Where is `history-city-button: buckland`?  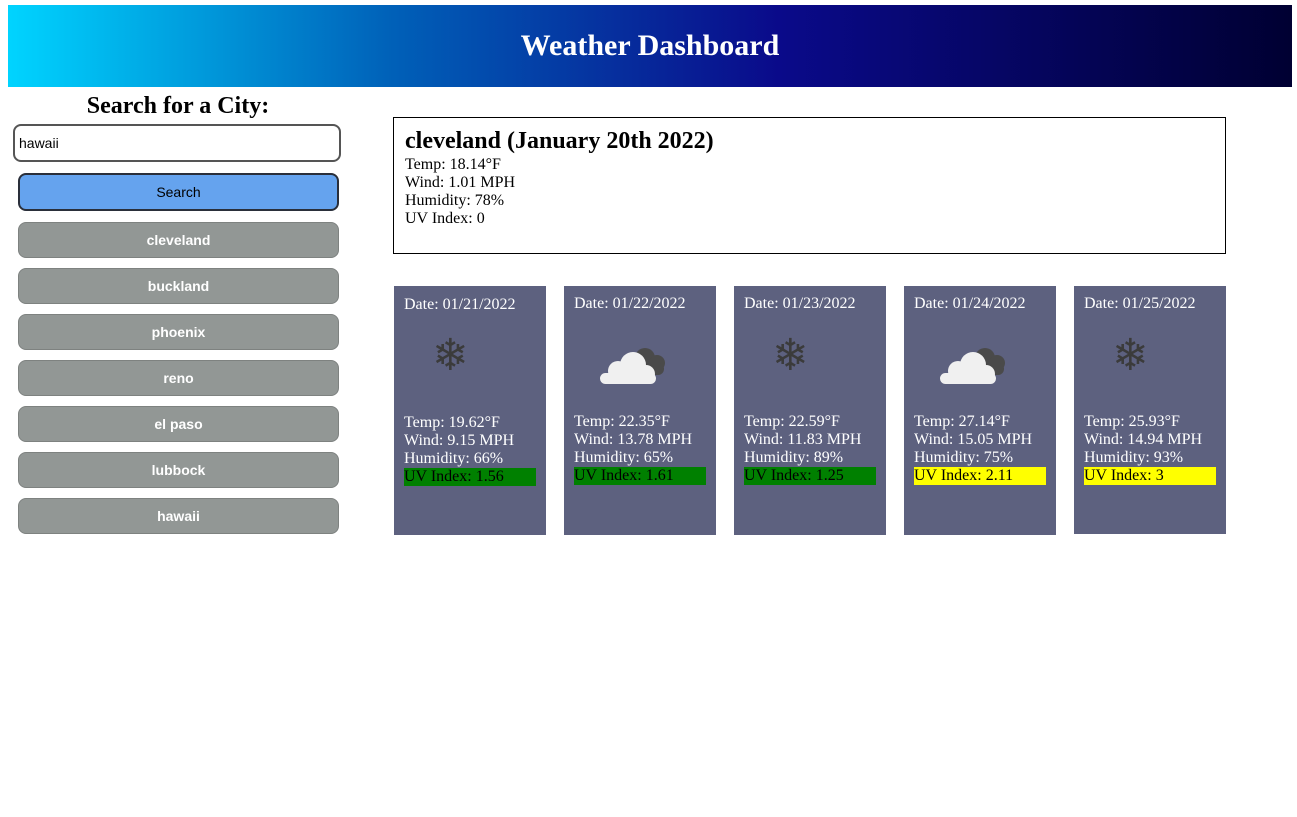 history-city-button: buckland is located at coordinates (178, 286).